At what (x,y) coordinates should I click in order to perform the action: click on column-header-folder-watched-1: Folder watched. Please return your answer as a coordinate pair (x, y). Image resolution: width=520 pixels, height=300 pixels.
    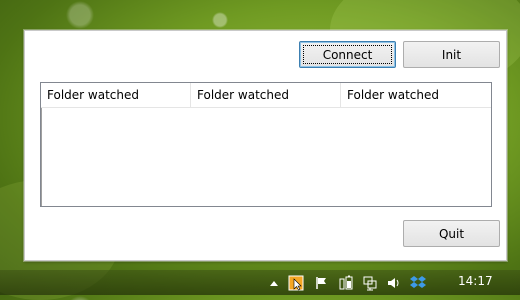
    Looking at the image, I should click on (116, 95).